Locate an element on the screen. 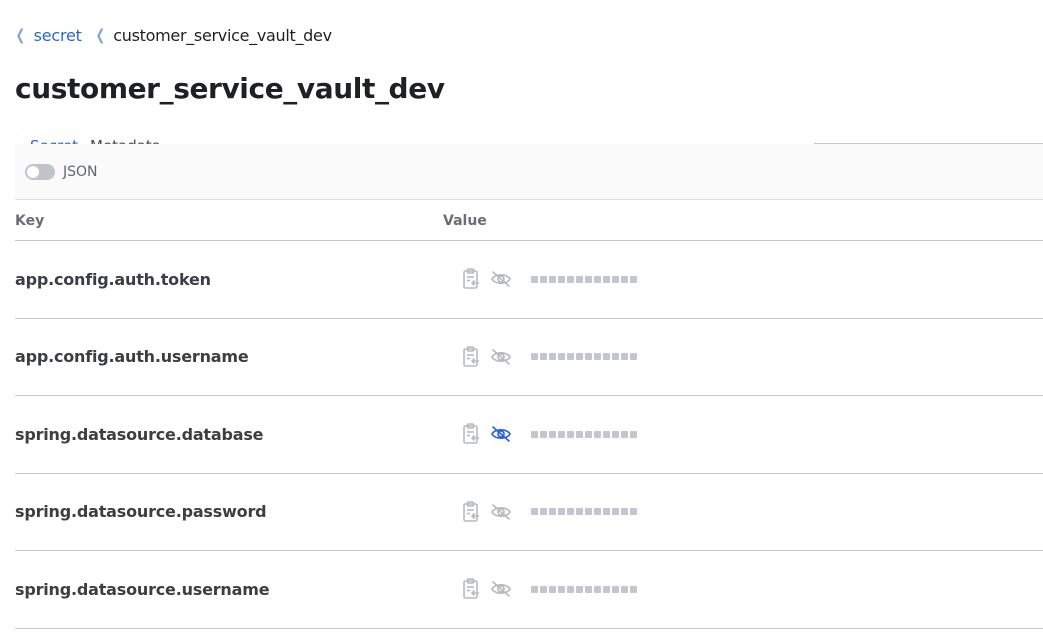 The width and height of the screenshot is (1043, 637). secret-key: spring.datasource.password is located at coordinates (141, 512).